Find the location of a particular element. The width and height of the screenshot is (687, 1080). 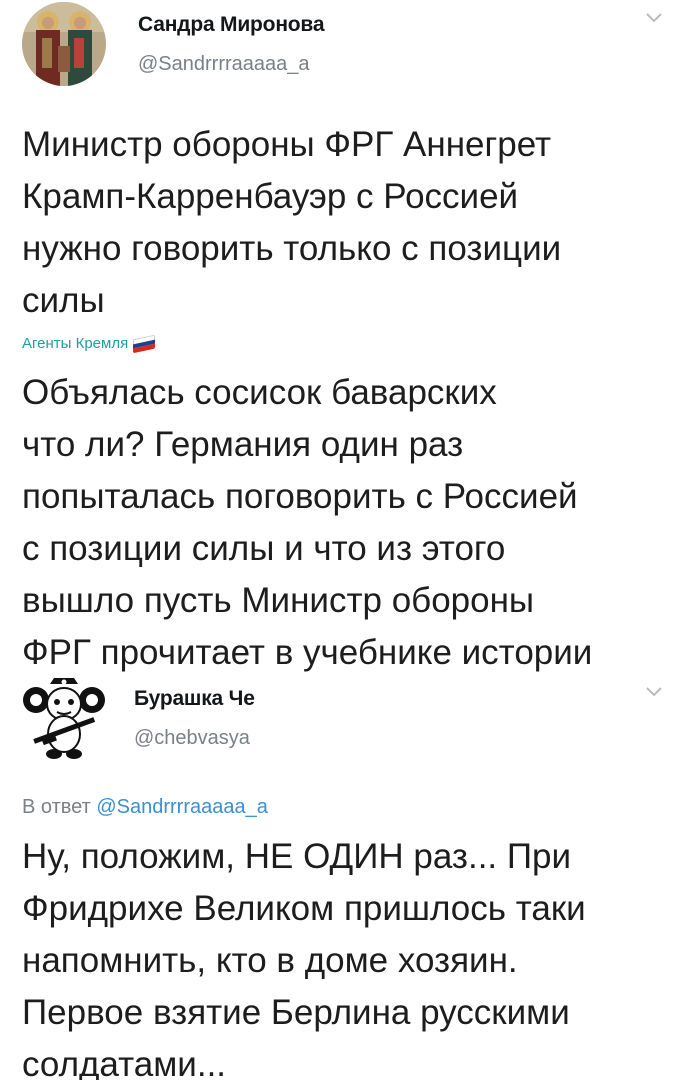

author-name-1: Сандра Миронова is located at coordinates (390, 25).